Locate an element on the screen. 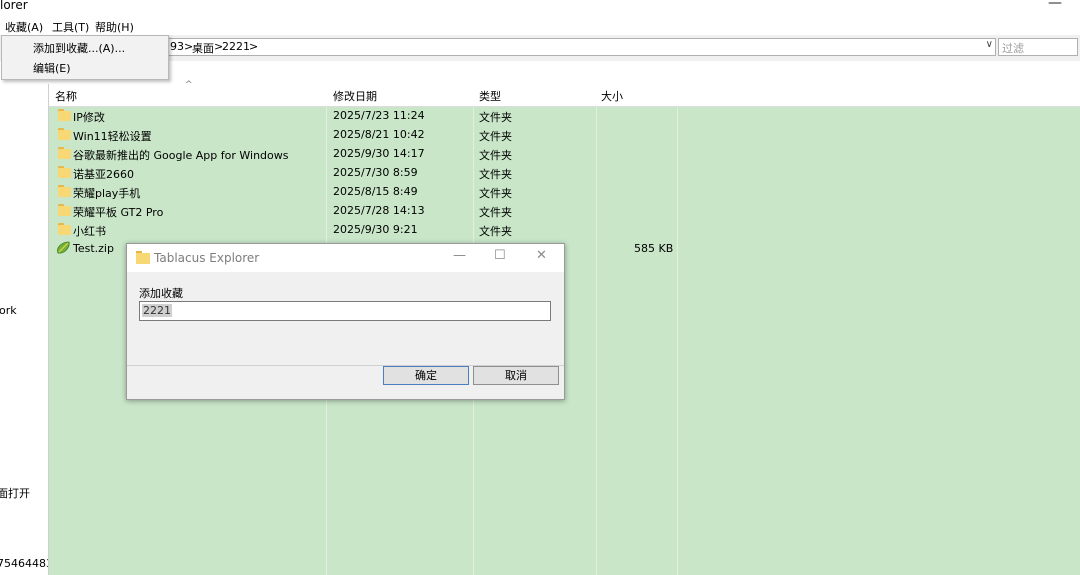 This screenshot has height=575, width=1080. item-name: Test.zip is located at coordinates (93, 248).